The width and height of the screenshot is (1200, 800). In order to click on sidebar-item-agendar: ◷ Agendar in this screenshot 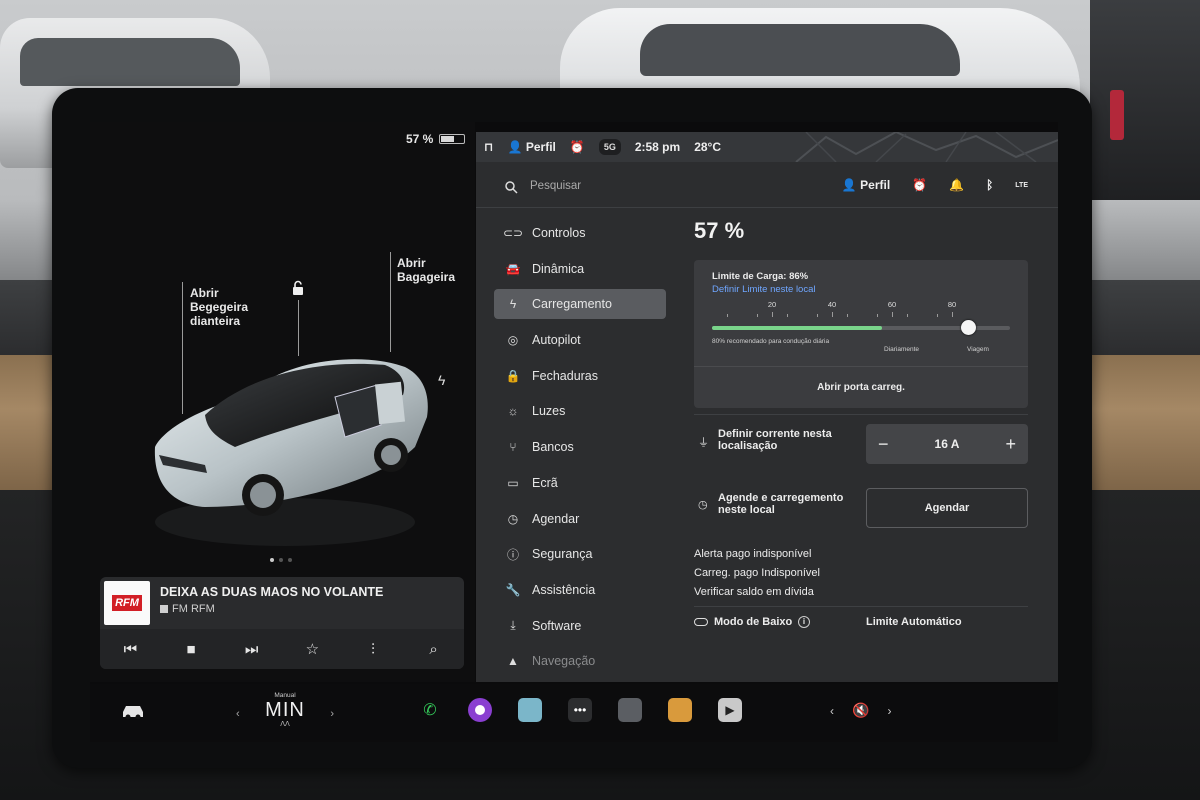, I will do `click(580, 519)`.